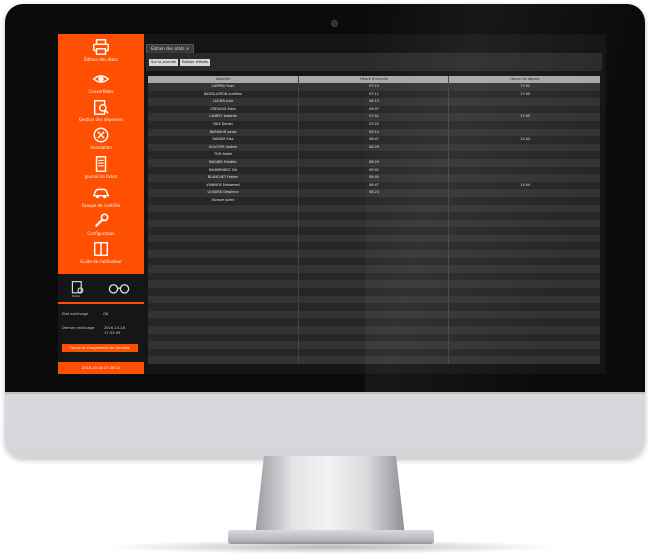 The height and width of the screenshot is (554, 648). I want to click on current-datetime: 2016-10-18 17:38:22, so click(101, 368).